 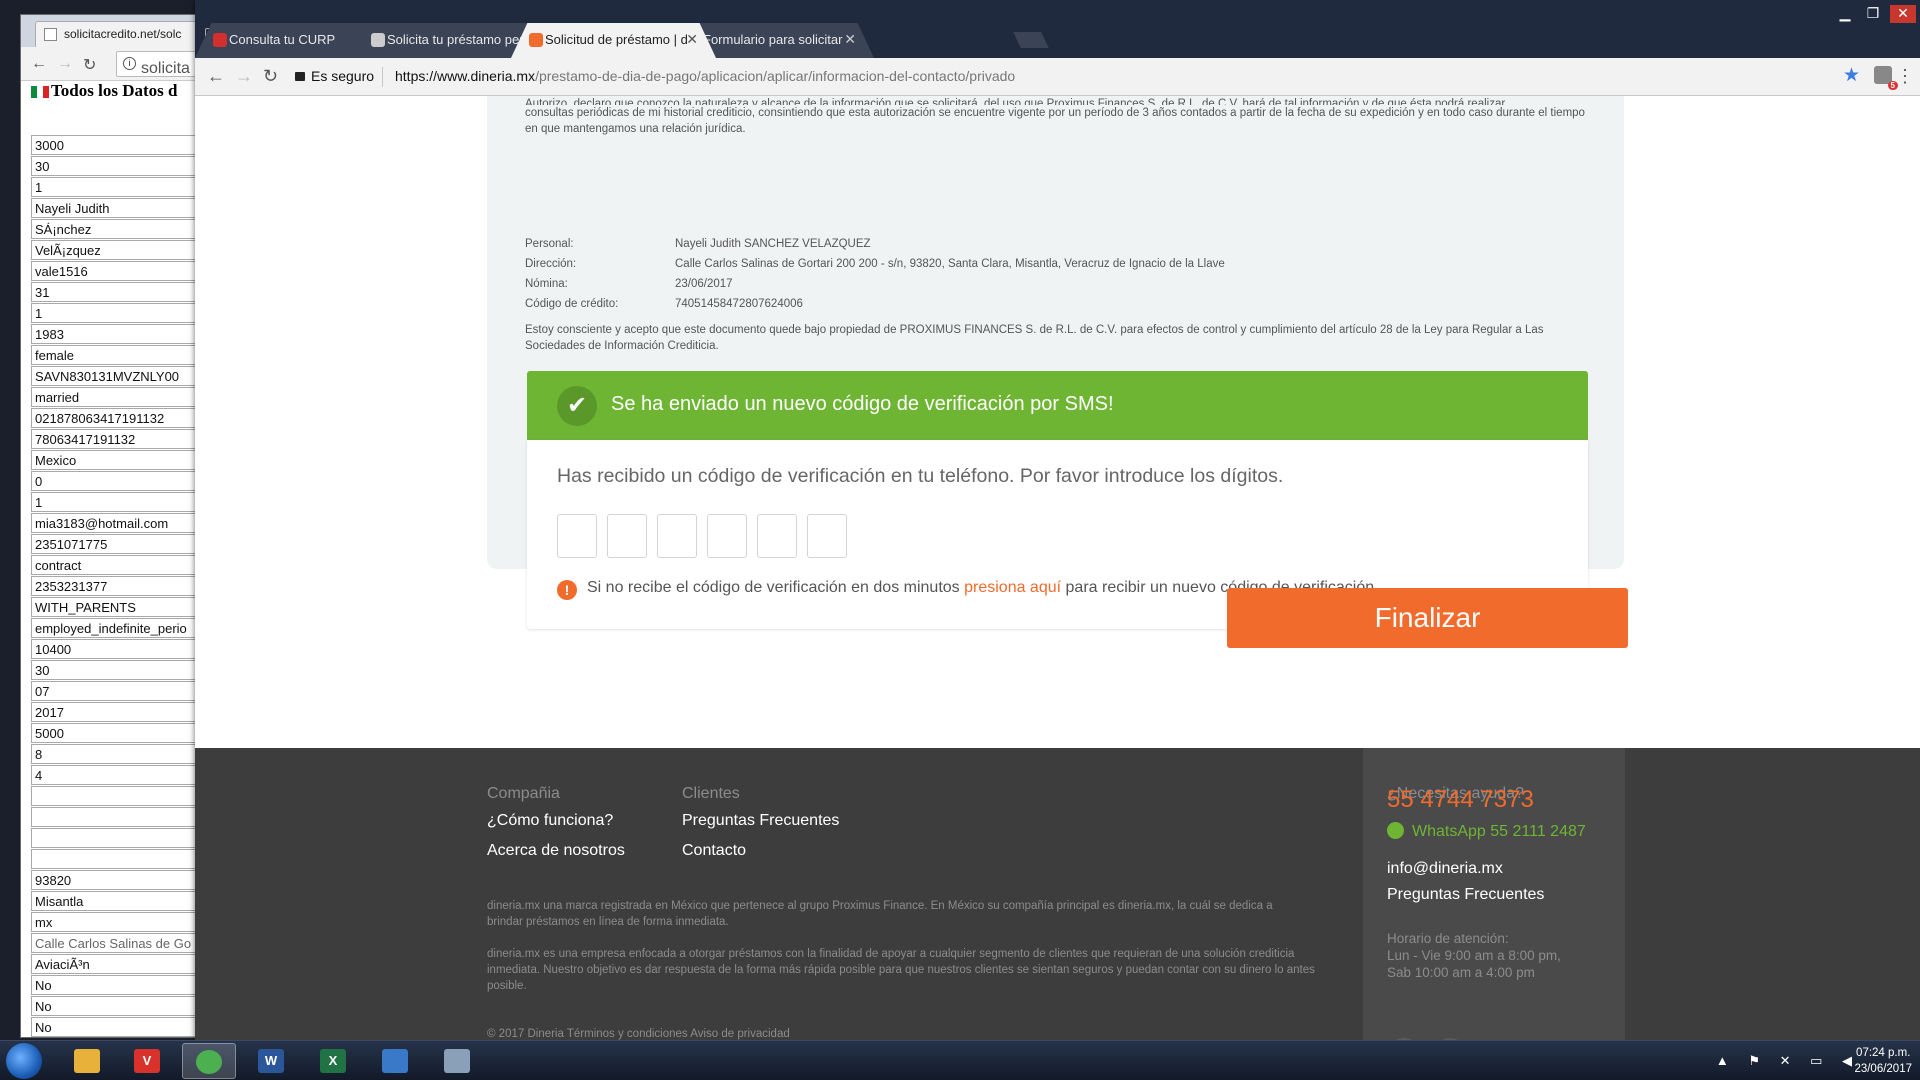 I want to click on maximize-button: ❐, so click(x=1873, y=14).